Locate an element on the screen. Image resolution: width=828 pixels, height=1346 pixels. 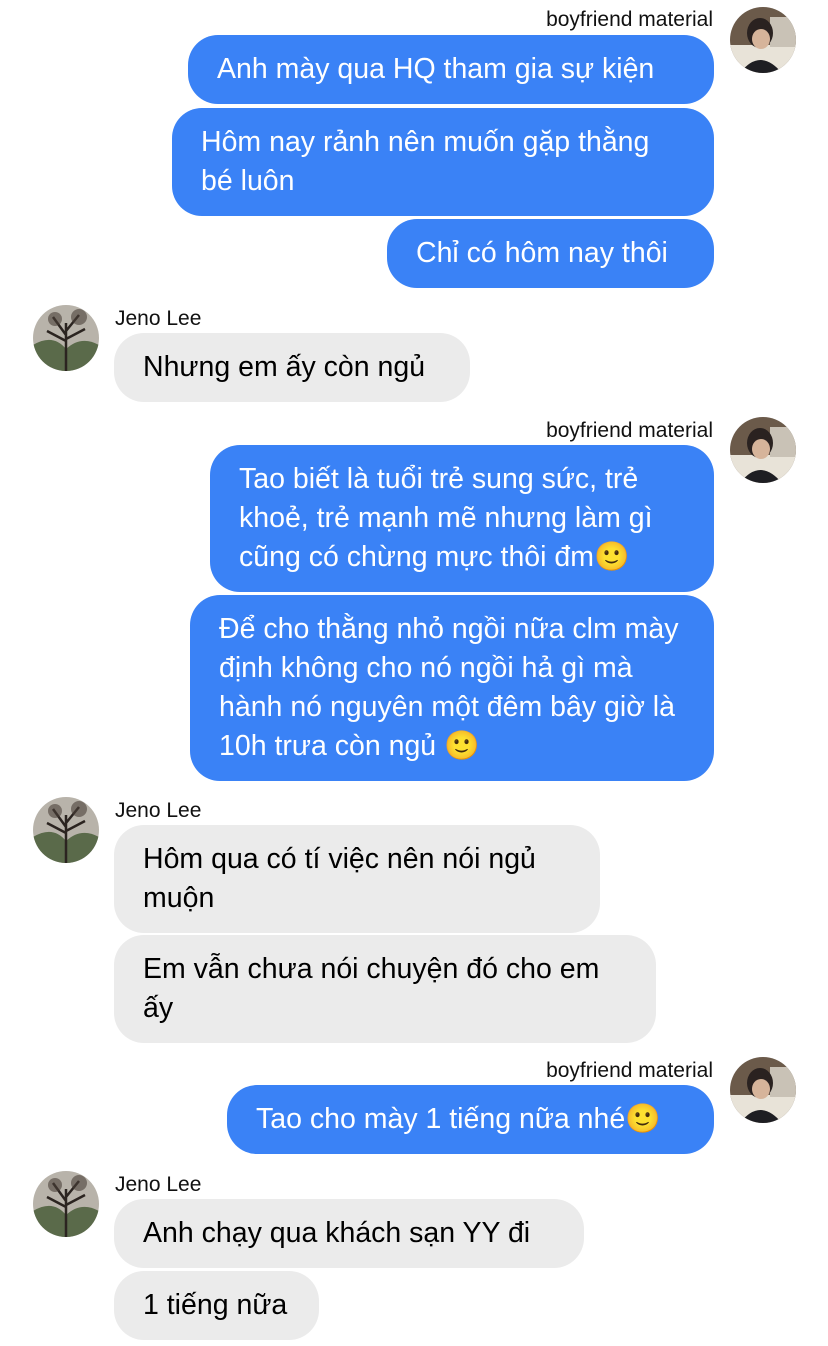
message-bubble-outgoing: Hôm nay rảnh nên muốn gặp thằng bé luôn is located at coordinates (443, 162).